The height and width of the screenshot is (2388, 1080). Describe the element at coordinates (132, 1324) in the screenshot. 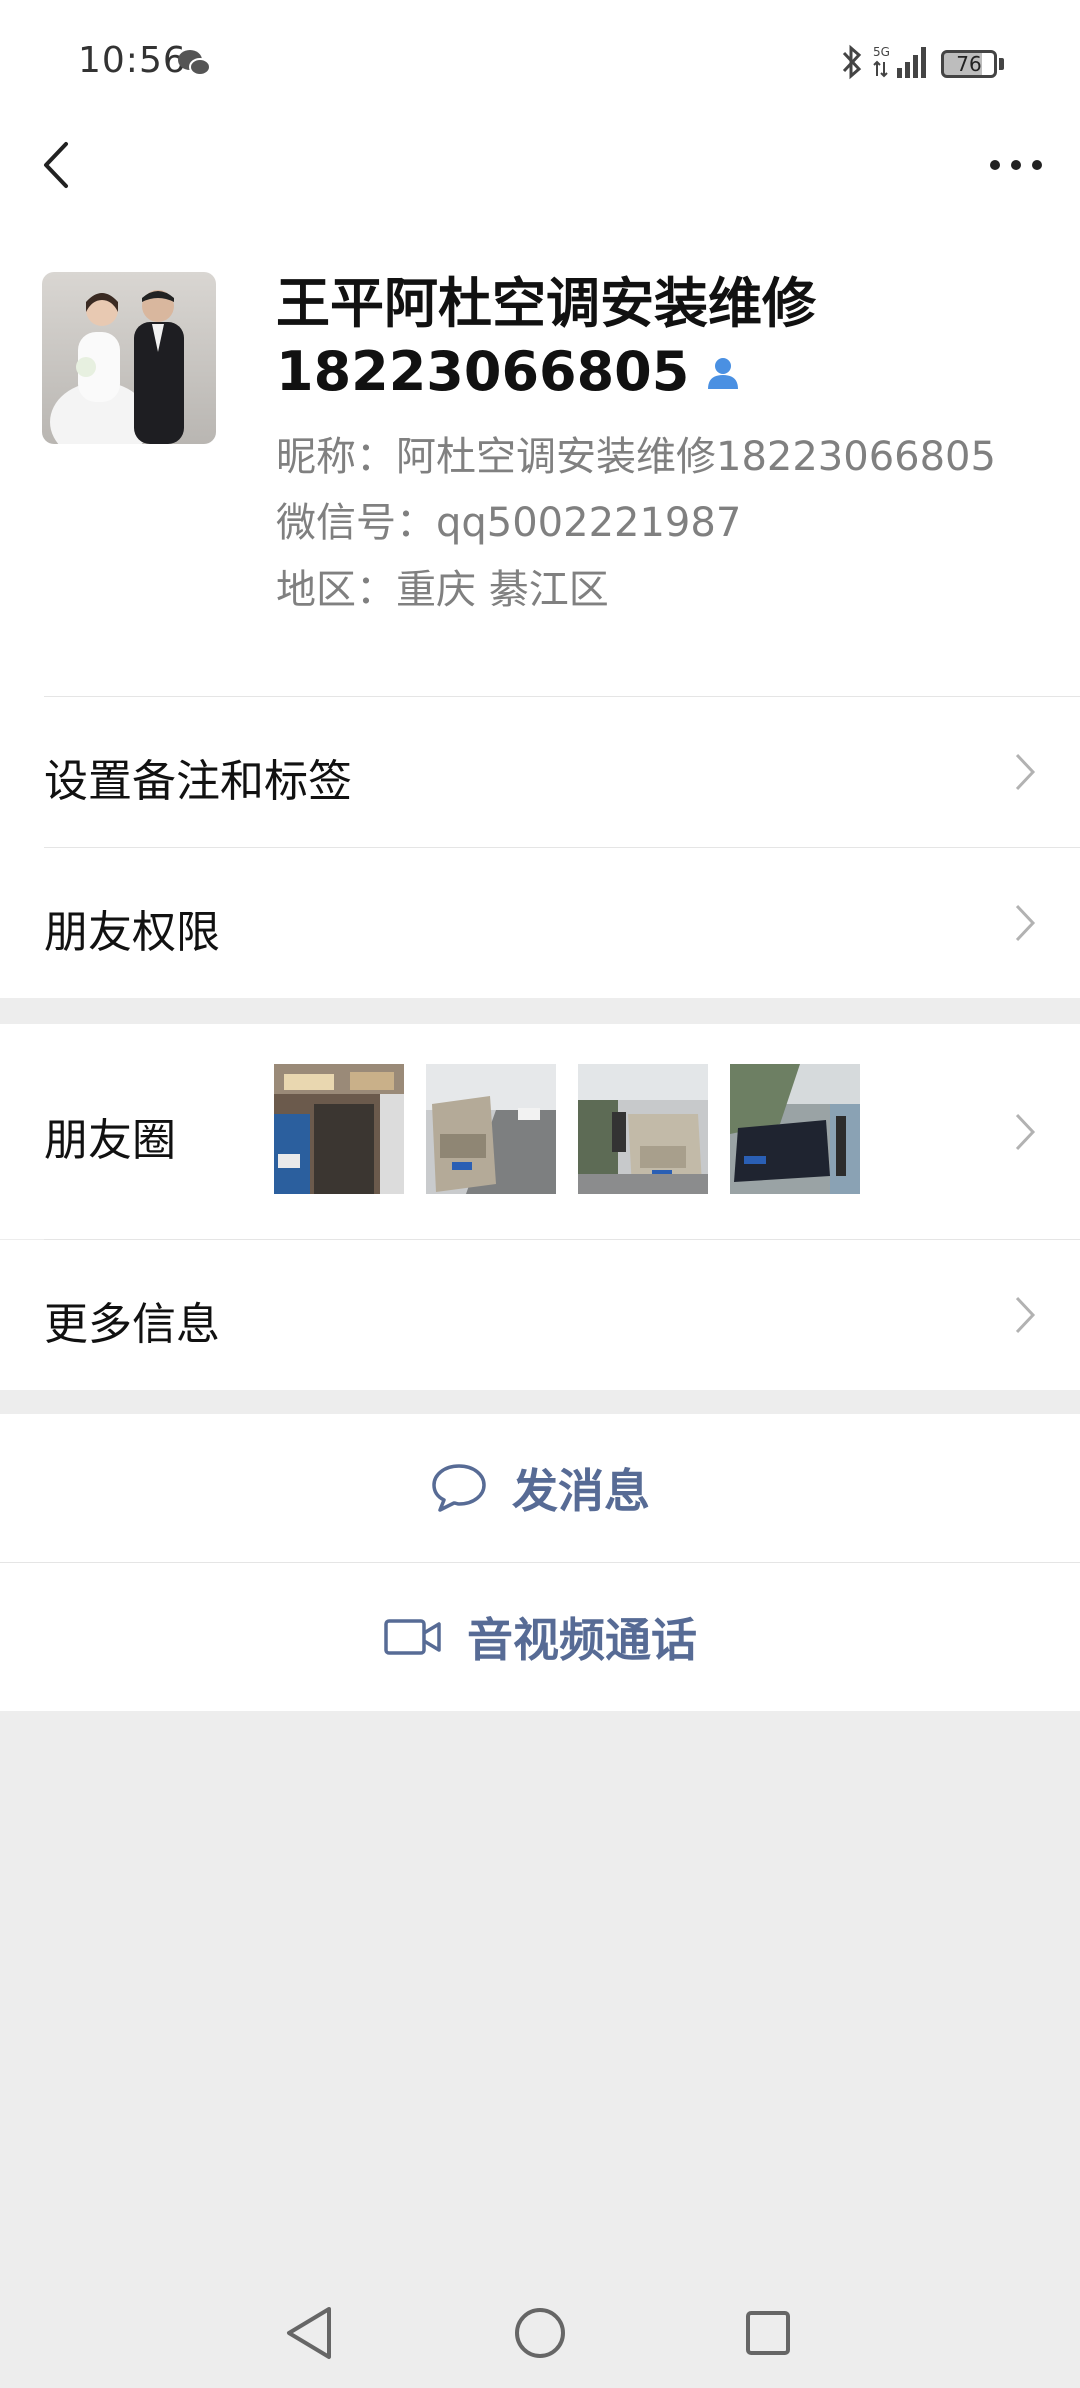

I see `more-info-label: 更多信息` at that location.